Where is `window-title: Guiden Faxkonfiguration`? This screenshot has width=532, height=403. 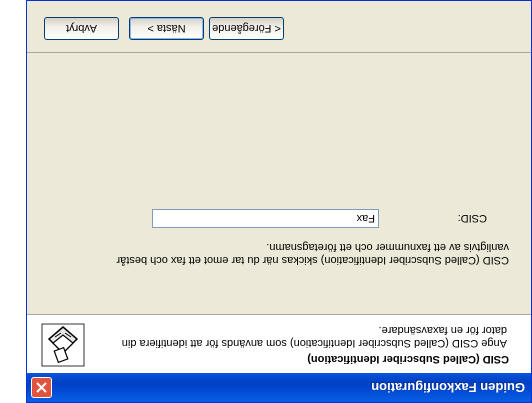 window-title: Guiden Faxkonfiguration is located at coordinates (448, 387).